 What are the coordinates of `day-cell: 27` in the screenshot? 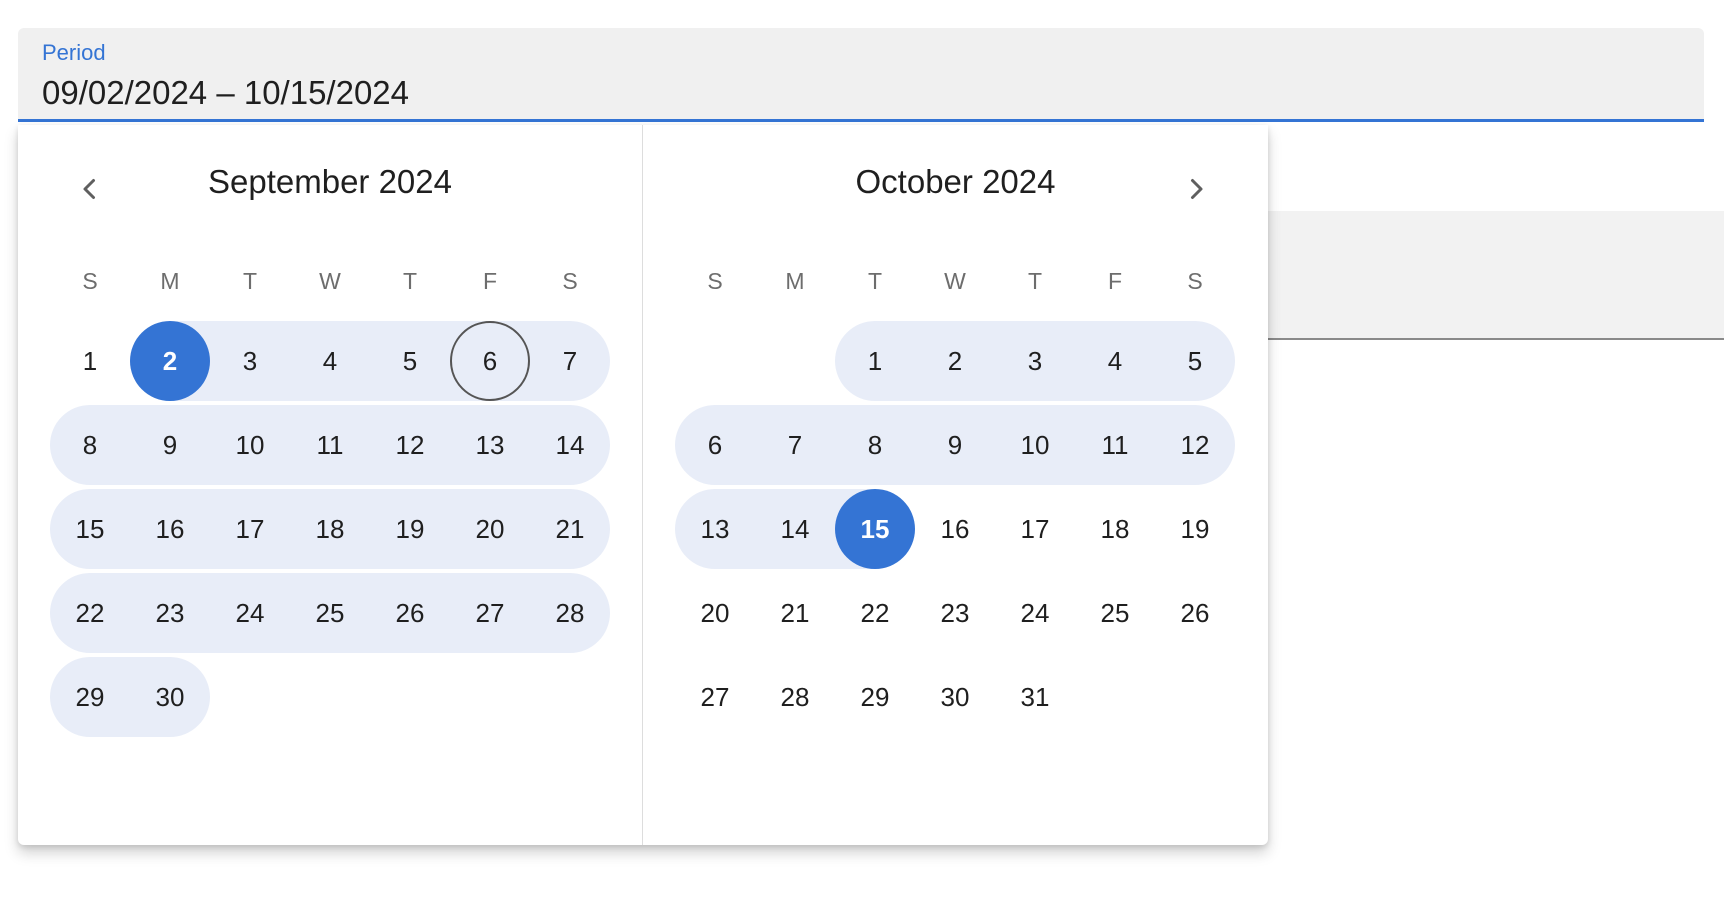 It's located at (490, 613).